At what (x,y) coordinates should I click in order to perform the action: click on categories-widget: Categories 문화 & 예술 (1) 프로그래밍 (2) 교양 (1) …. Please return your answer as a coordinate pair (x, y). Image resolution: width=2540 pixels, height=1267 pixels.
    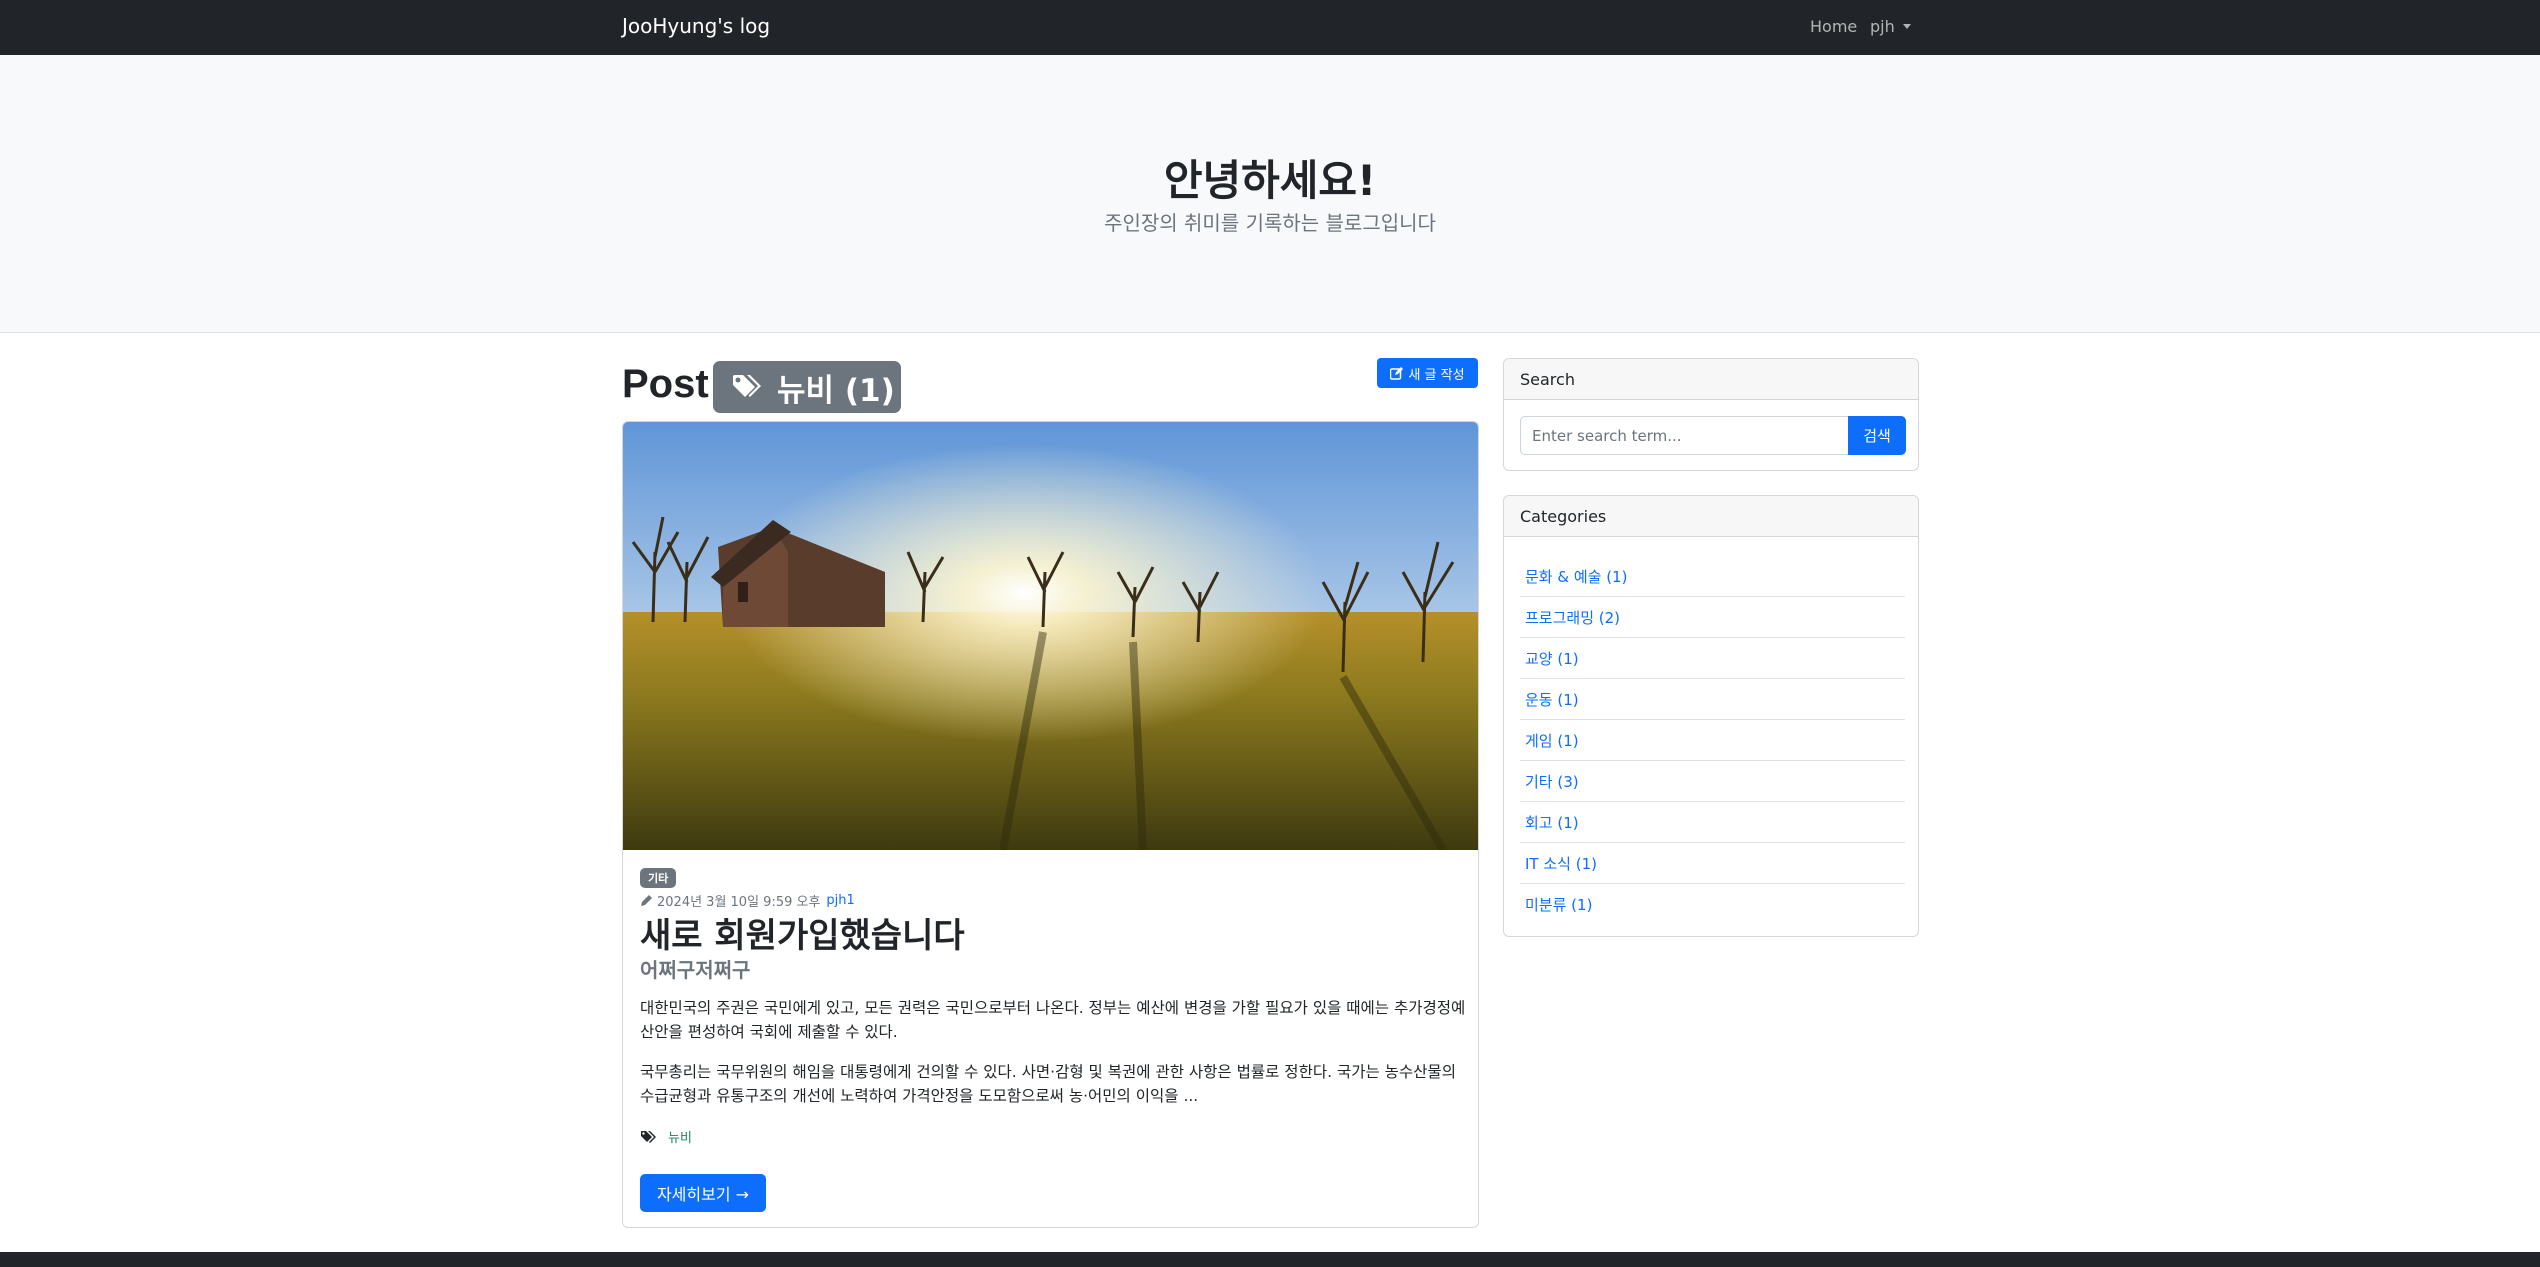
    Looking at the image, I should click on (1711, 716).